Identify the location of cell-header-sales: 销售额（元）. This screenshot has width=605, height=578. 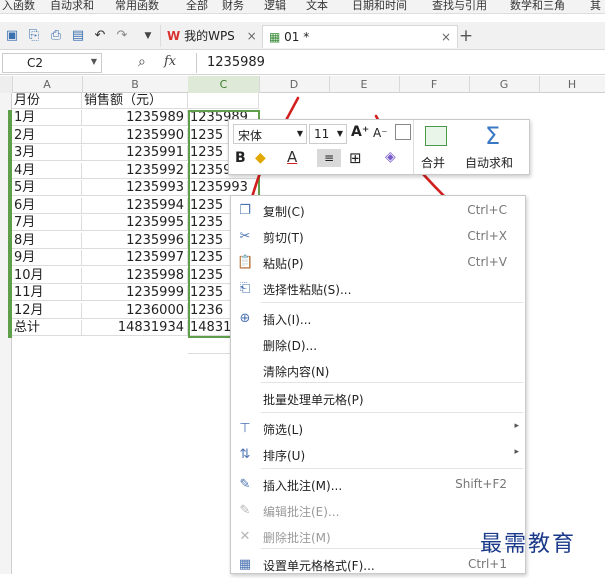
(135, 101).